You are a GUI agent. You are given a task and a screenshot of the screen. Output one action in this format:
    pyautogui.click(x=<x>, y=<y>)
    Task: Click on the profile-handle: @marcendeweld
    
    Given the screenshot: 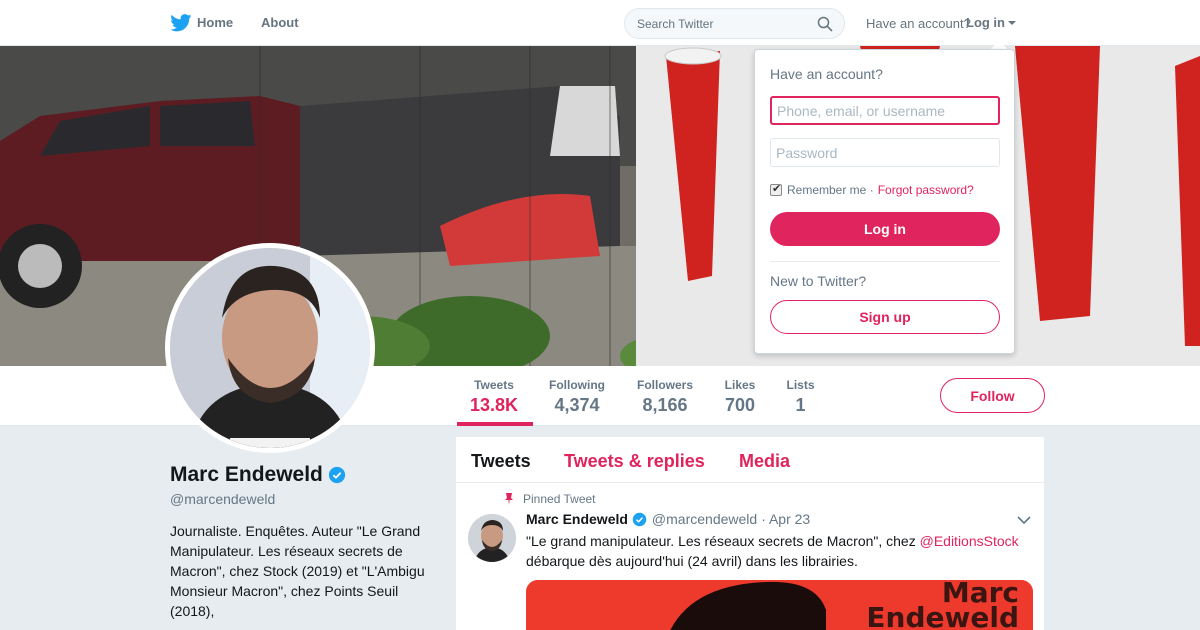 What is the action you would take?
    pyautogui.click(x=222, y=499)
    